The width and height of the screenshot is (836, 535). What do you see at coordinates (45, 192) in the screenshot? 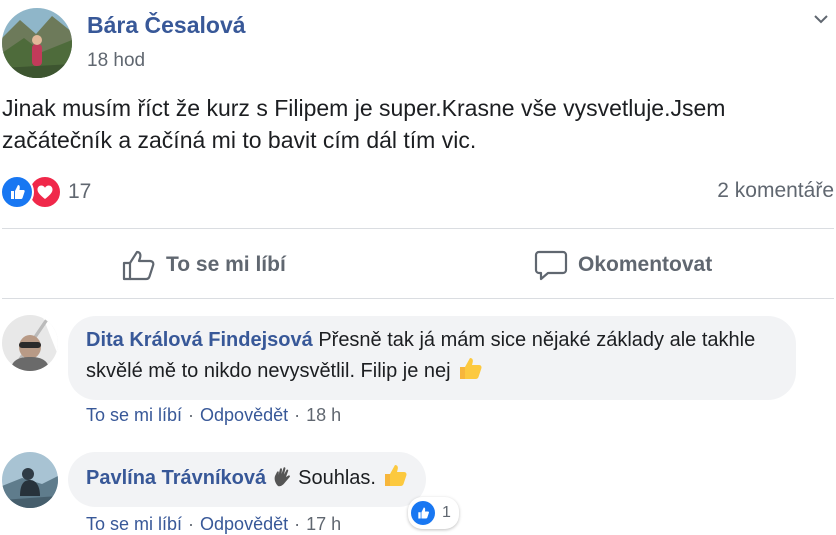
I see `reactions-summary: 17` at bounding box center [45, 192].